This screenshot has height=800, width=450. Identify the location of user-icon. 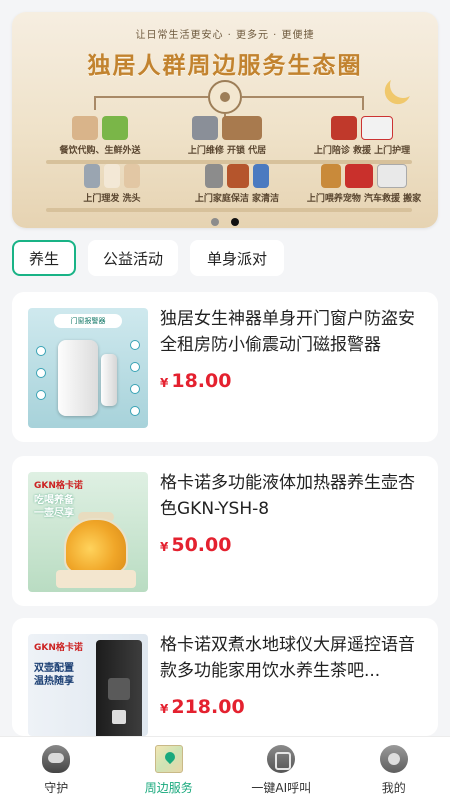
(393, 759).